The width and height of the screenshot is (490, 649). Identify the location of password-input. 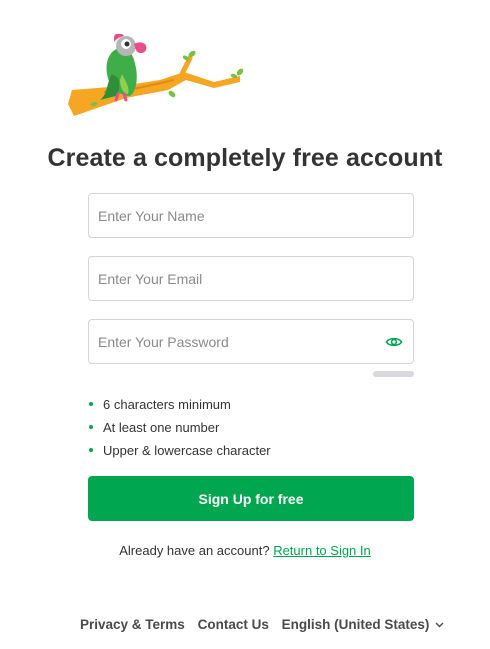
(233, 341).